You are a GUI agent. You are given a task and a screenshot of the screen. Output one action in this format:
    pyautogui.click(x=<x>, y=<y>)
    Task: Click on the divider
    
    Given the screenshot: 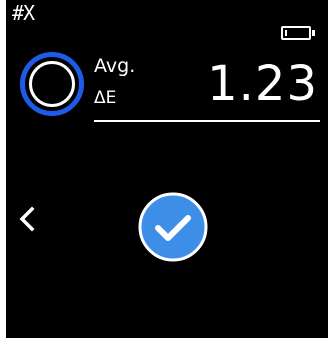 What is the action you would take?
    pyautogui.click(x=207, y=121)
    